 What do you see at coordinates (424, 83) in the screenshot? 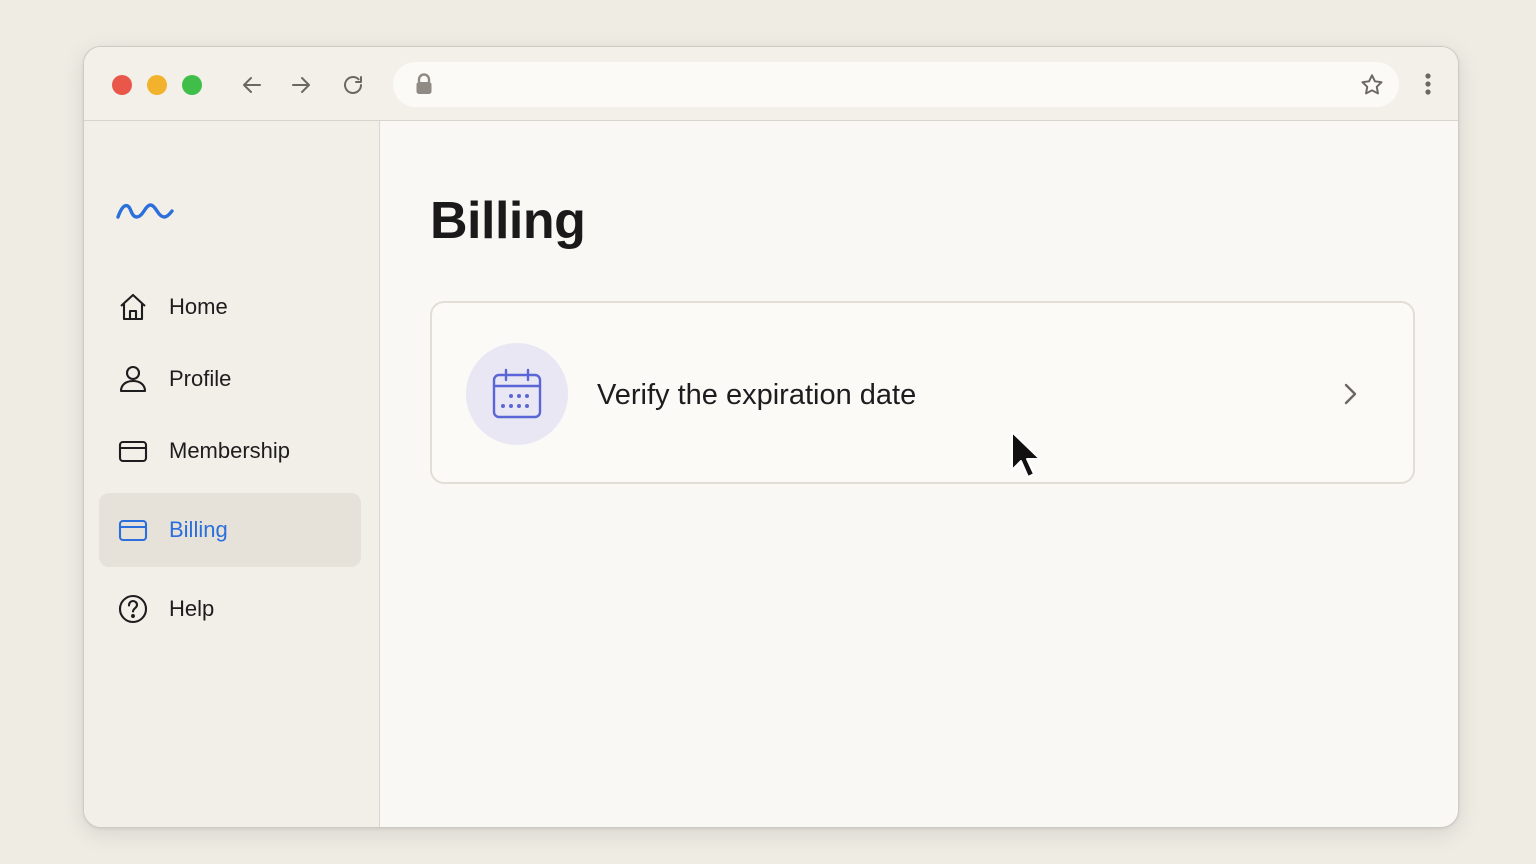
I see `lock-icon` at bounding box center [424, 83].